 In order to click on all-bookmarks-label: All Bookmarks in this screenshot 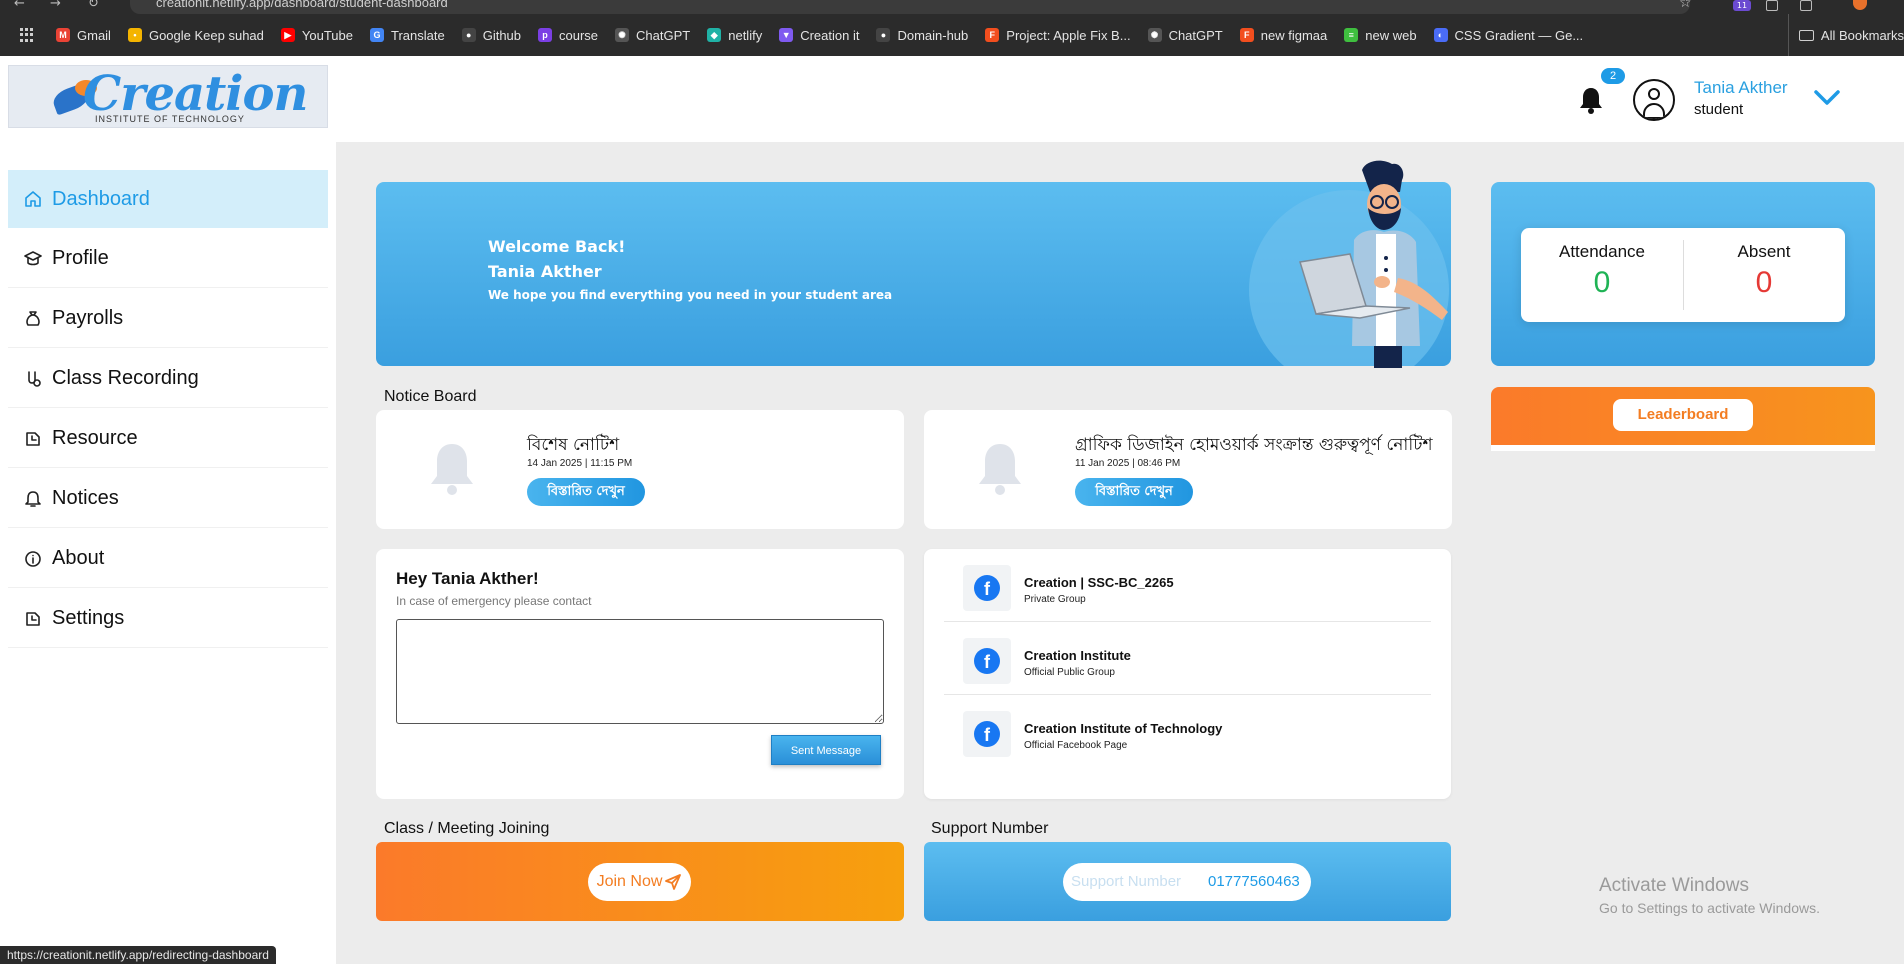, I will do `click(1862, 35)`.